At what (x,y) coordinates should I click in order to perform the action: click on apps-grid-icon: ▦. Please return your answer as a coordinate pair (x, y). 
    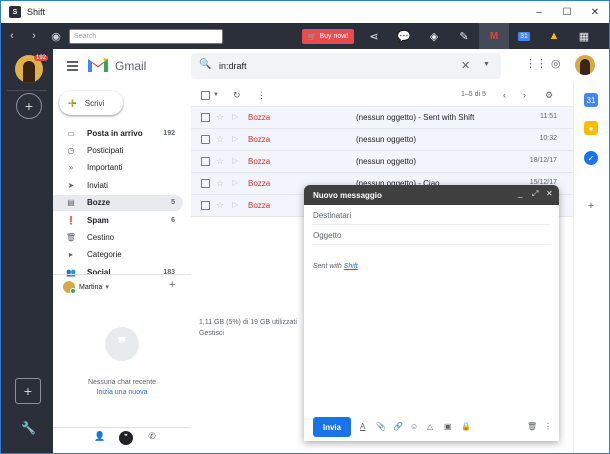
    Looking at the image, I should click on (584, 36).